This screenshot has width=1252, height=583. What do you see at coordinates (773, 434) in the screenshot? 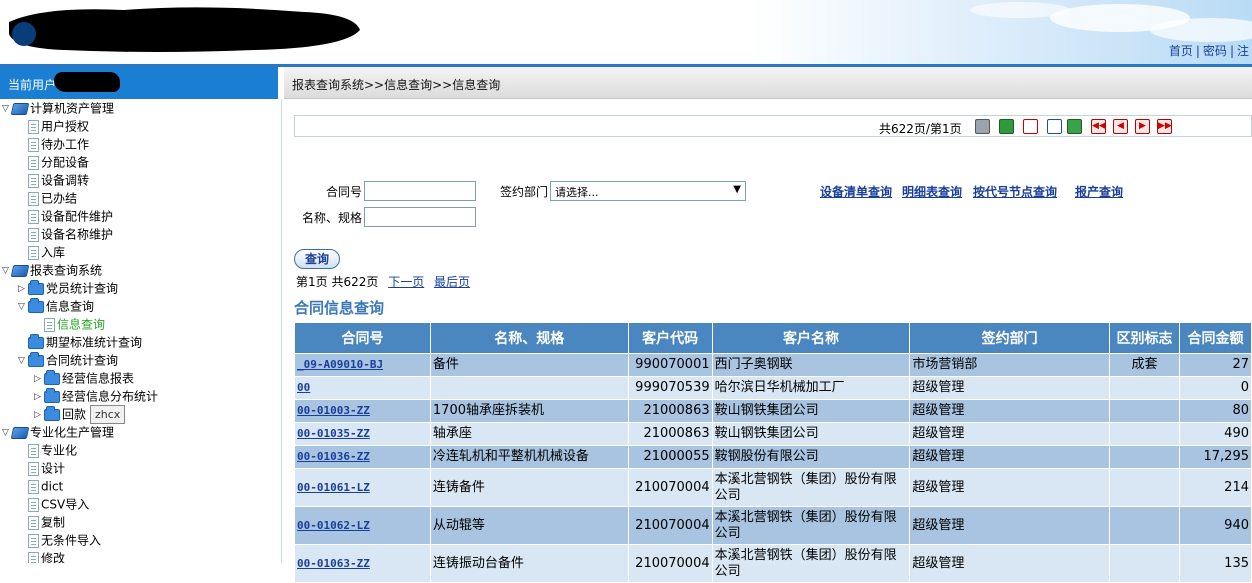
I see `table-row: 00-01035-ZZ 轴承座 21000863 鞍山钢铁集团公司 超级管理 490` at bounding box center [773, 434].